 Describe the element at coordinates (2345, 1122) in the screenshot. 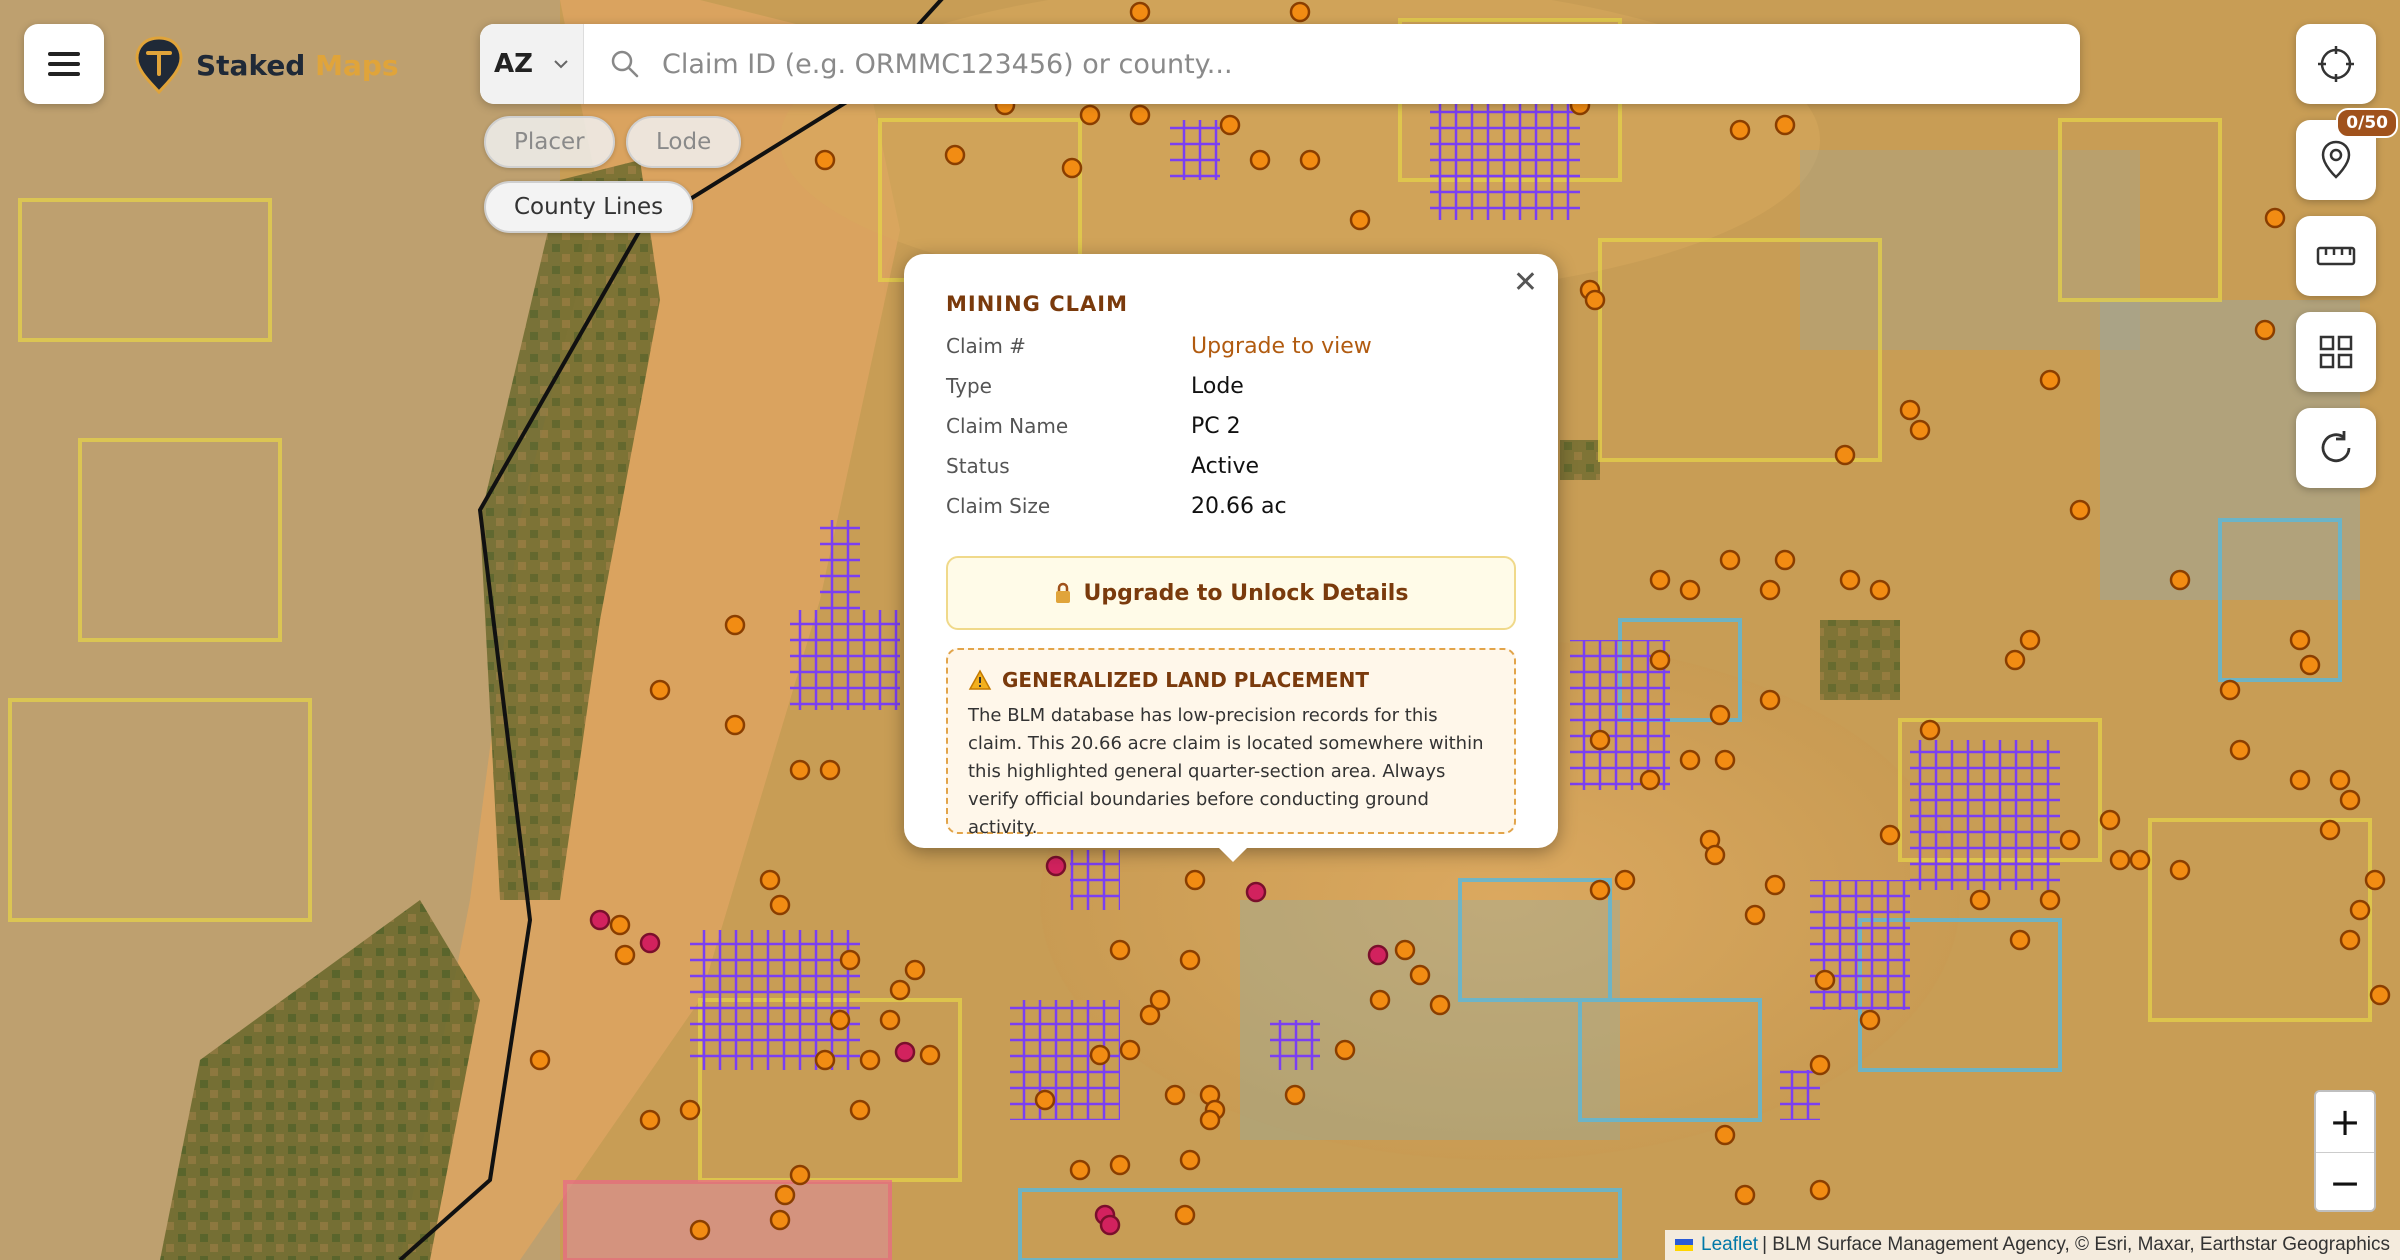

I see `zoom-in-button: +` at that location.